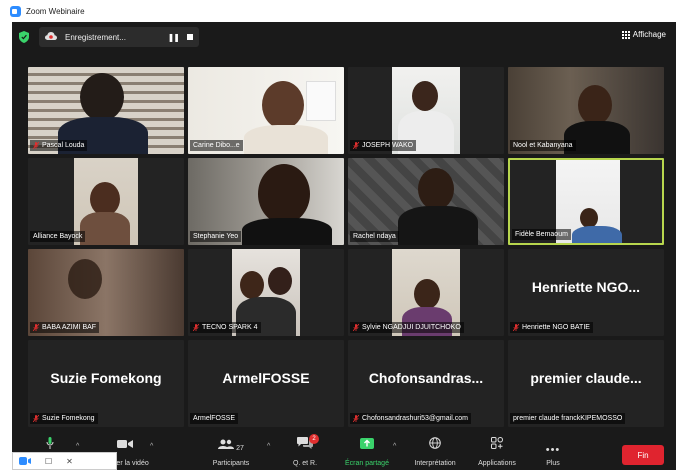 The image size is (682, 470). Describe the element at coordinates (190, 37) in the screenshot. I see `stop-recording-button` at that location.